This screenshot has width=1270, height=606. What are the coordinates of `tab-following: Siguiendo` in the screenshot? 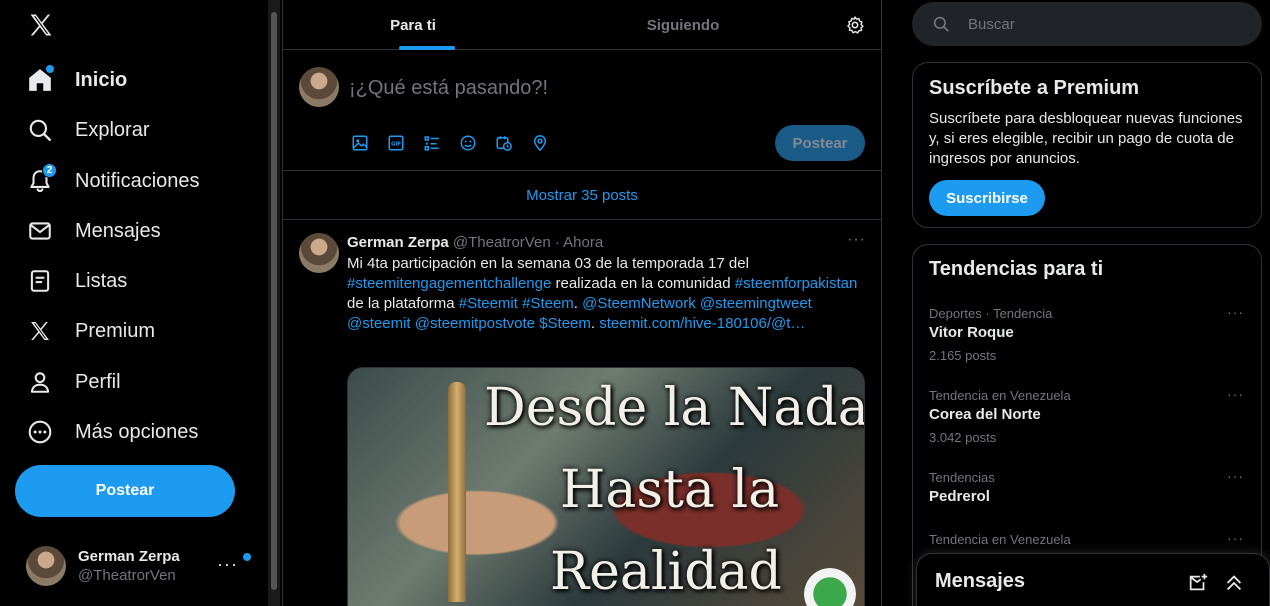 It's located at (683, 25).